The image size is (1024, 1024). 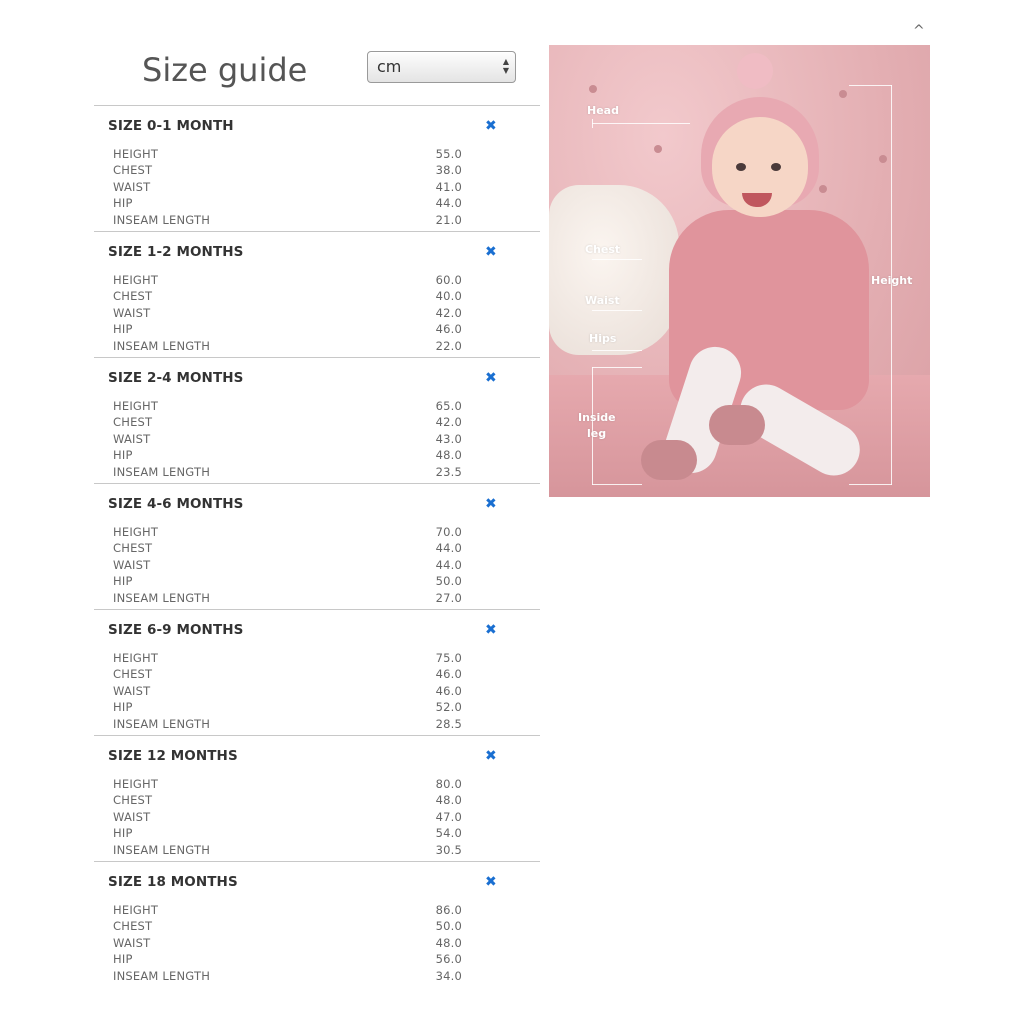 I want to click on measurement-value: 34.0, so click(x=448, y=975).